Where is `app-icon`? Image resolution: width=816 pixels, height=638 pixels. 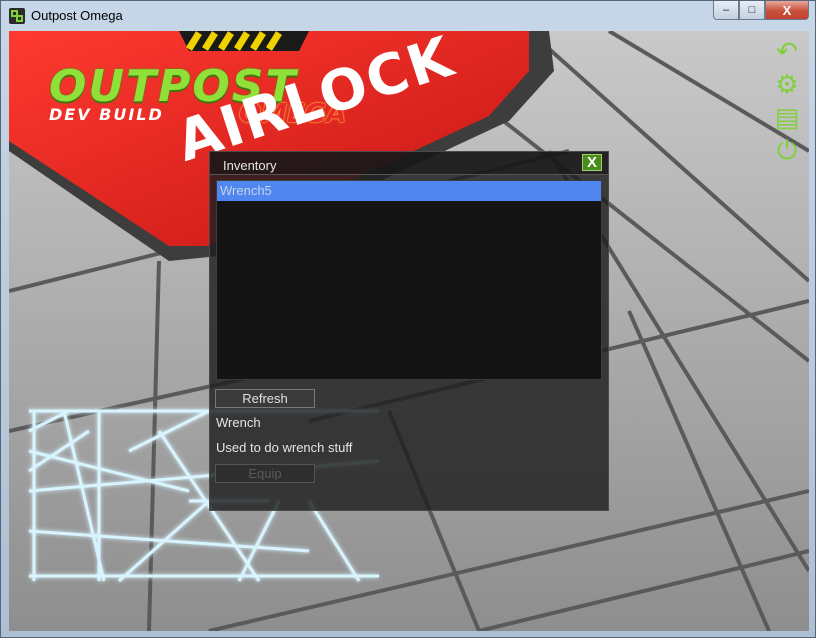 app-icon is located at coordinates (17, 16).